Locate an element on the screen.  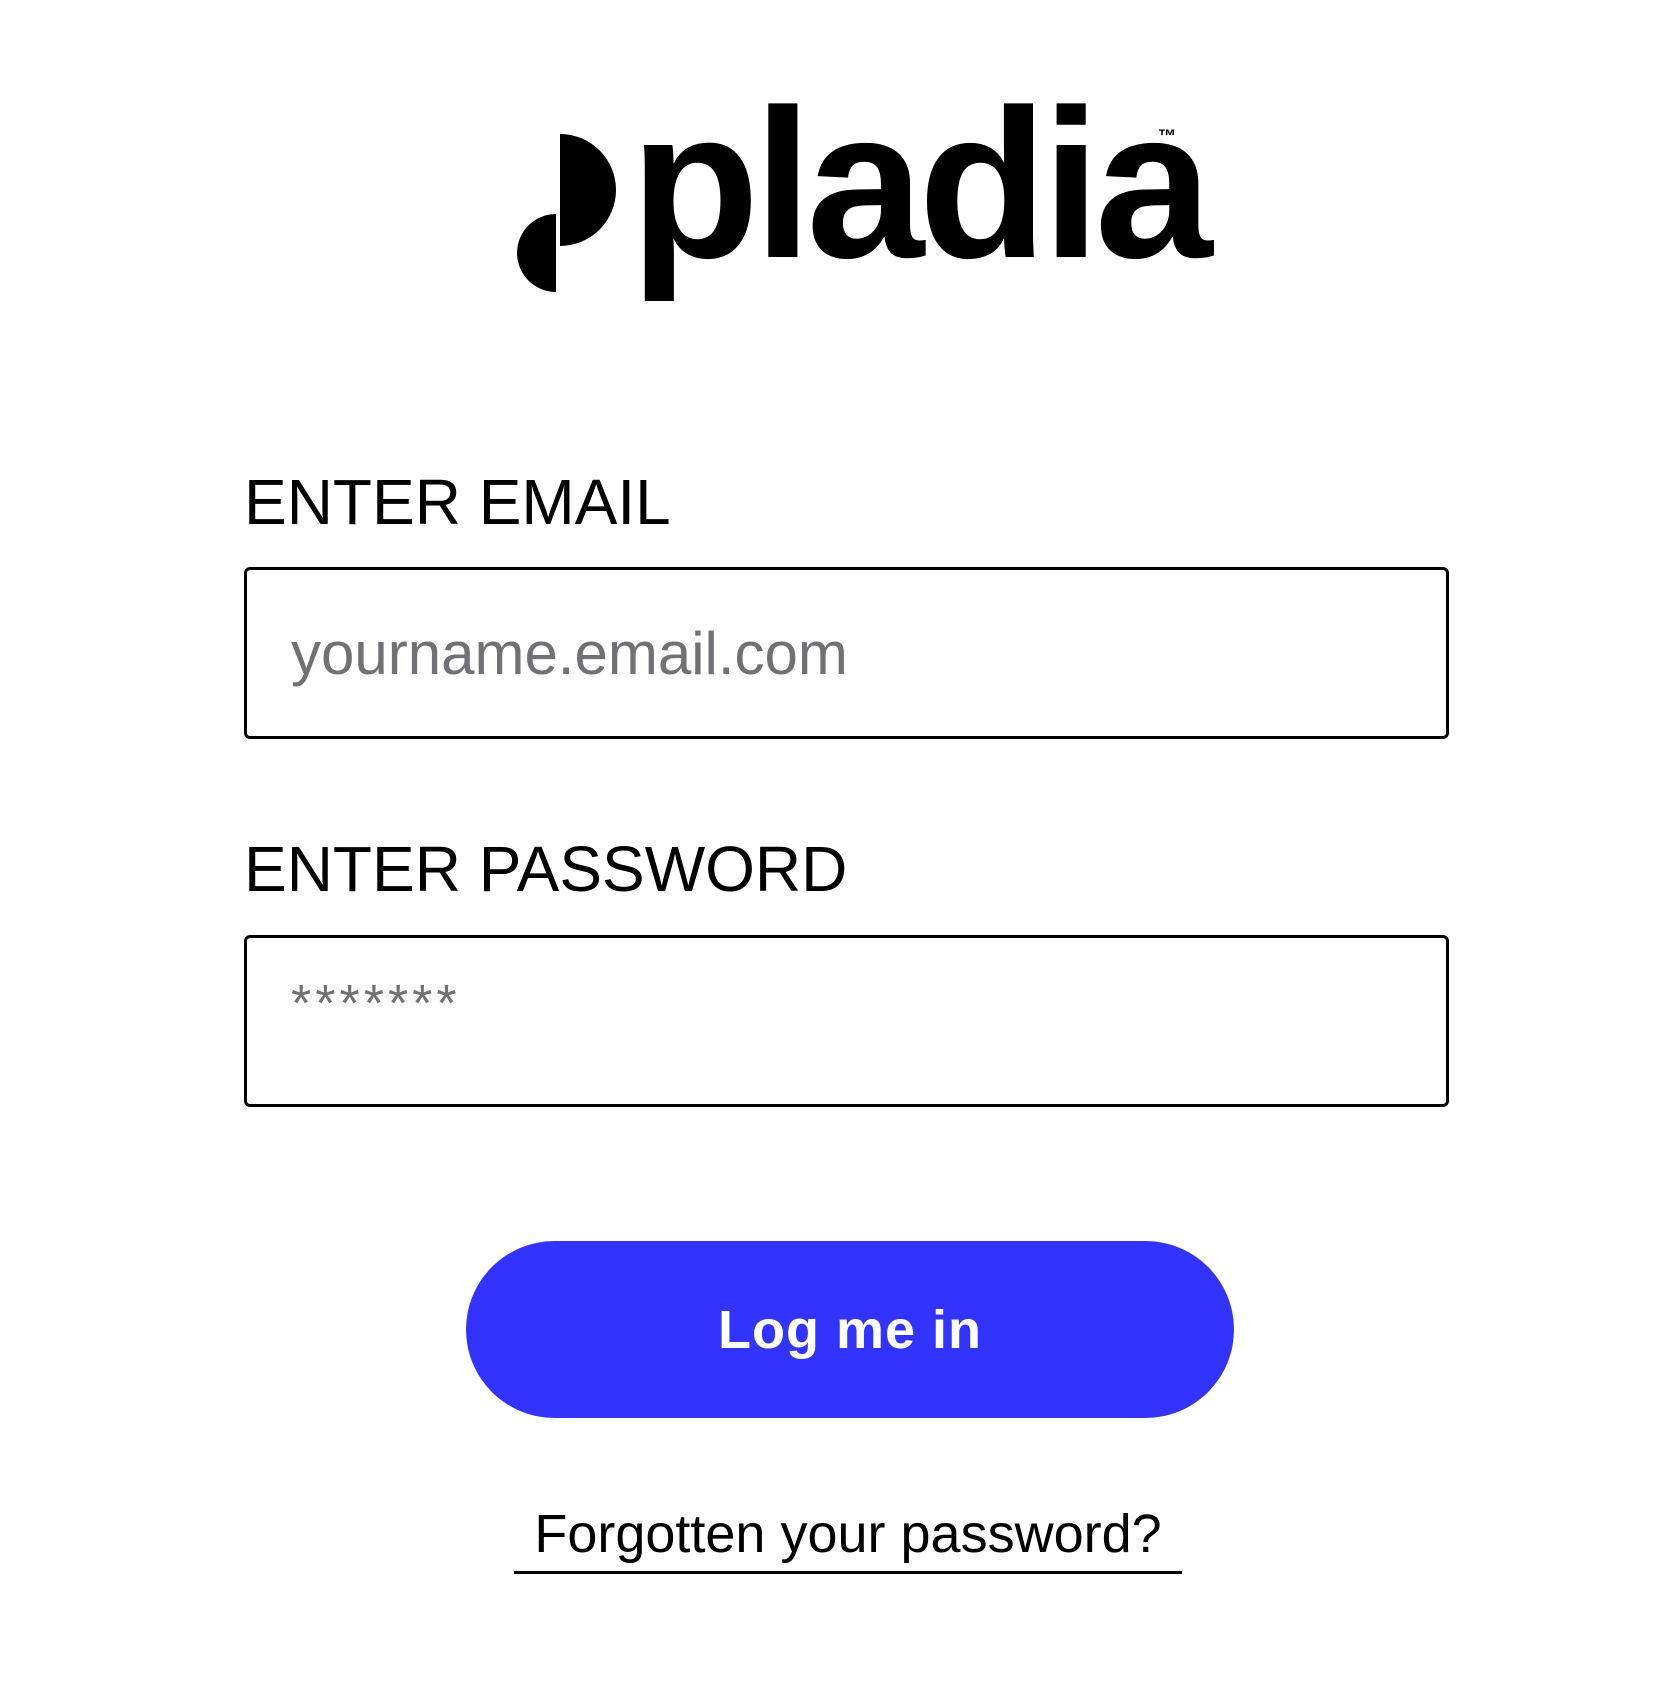
pladia-wordmark: pladia is located at coordinates (921, 183).